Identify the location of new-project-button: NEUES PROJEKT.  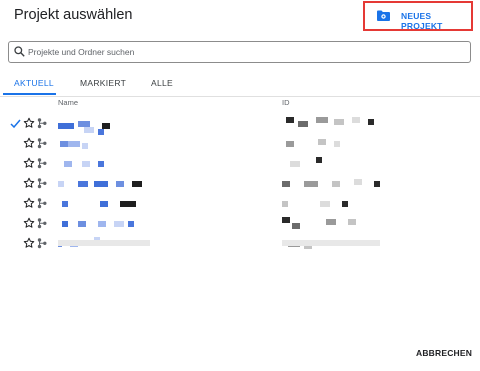
(418, 16).